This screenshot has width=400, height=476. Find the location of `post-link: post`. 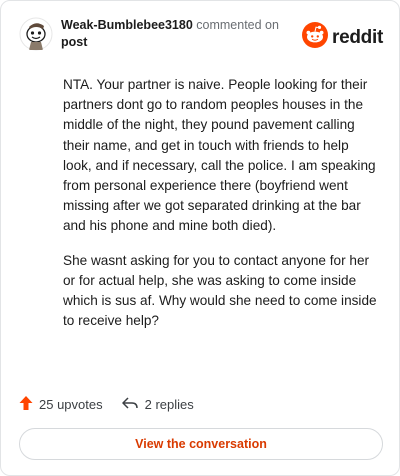

post-link: post is located at coordinates (170, 42).